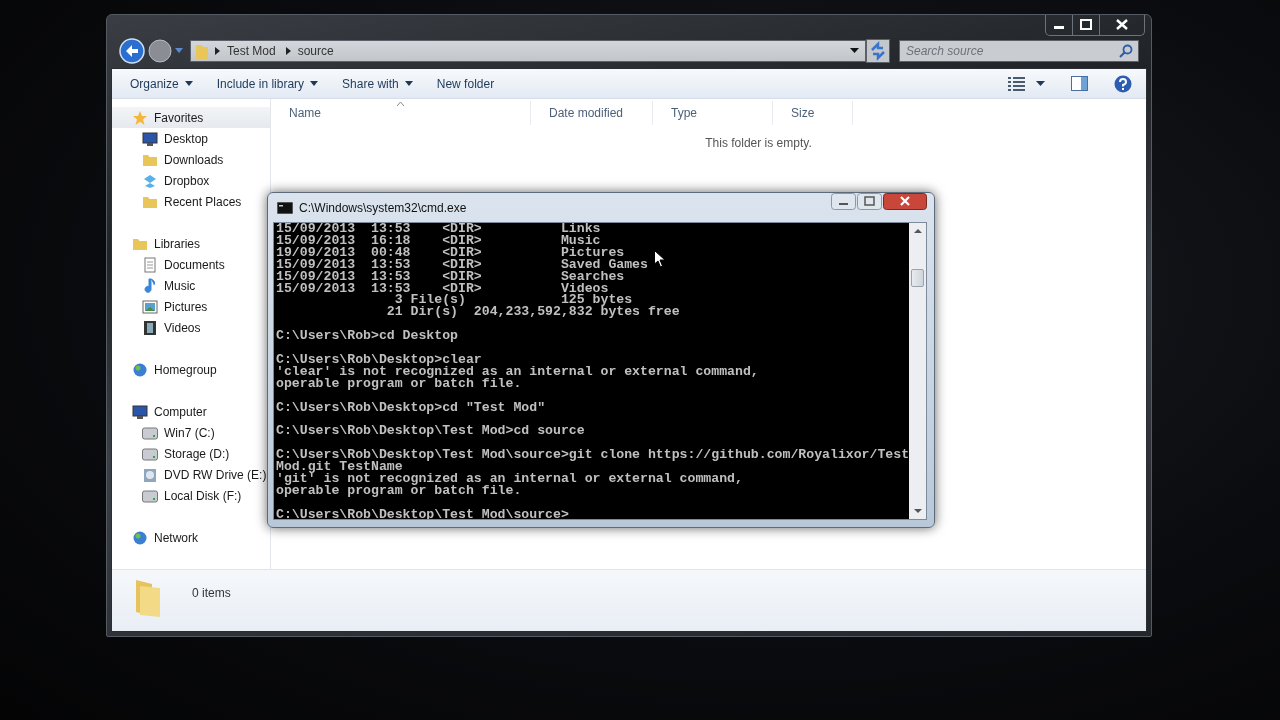 The image size is (1280, 720). What do you see at coordinates (917, 278) in the screenshot?
I see `scroll-thumb` at bounding box center [917, 278].